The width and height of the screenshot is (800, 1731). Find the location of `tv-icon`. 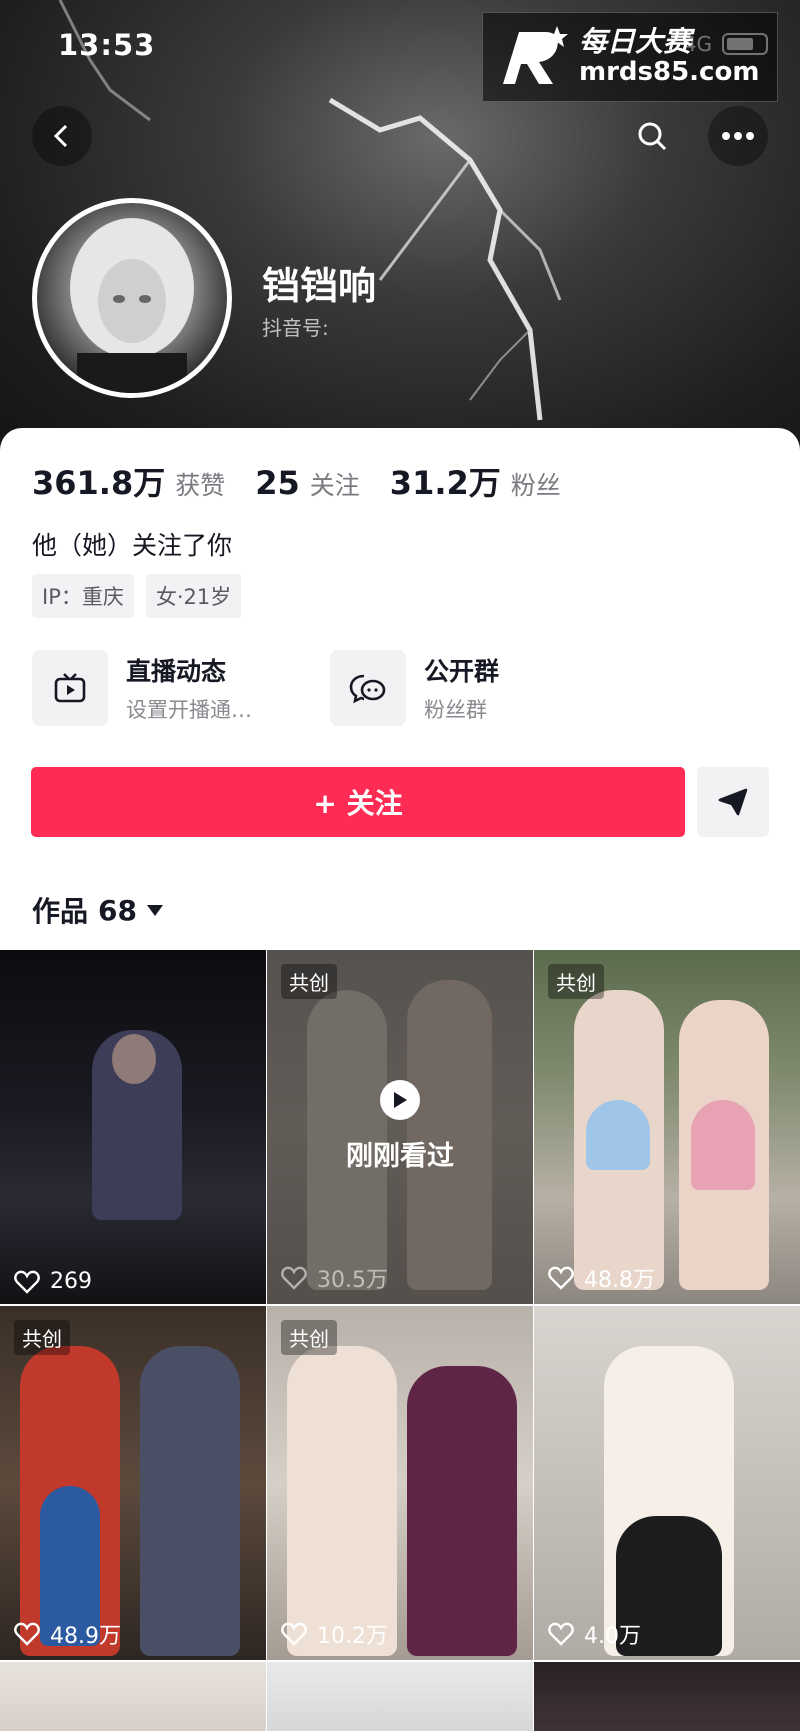

tv-icon is located at coordinates (70, 688).